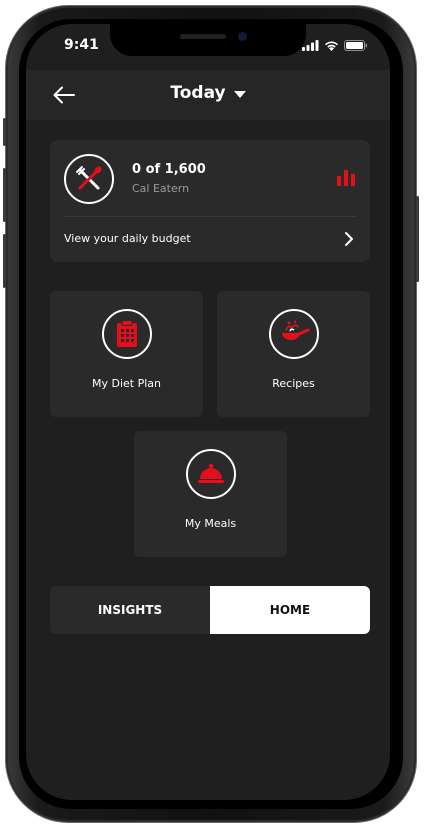  I want to click on status-time: 9:41, so click(81, 45).